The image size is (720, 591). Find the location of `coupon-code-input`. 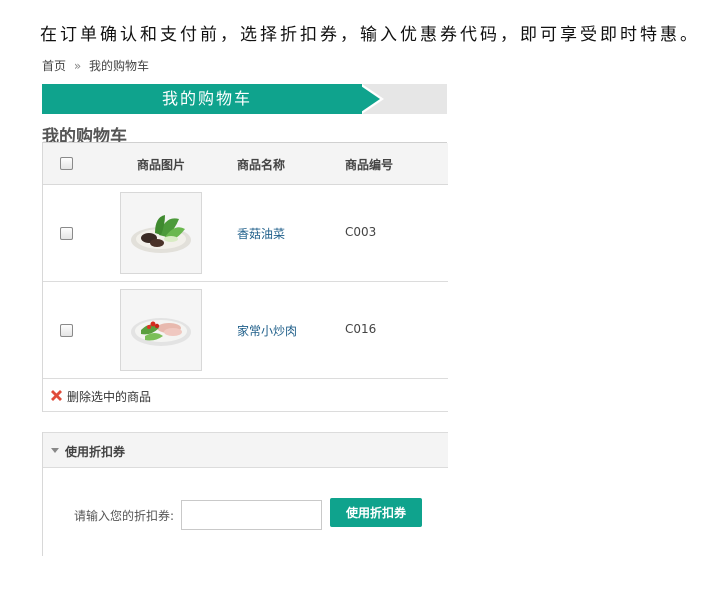

coupon-code-input is located at coordinates (251, 515).